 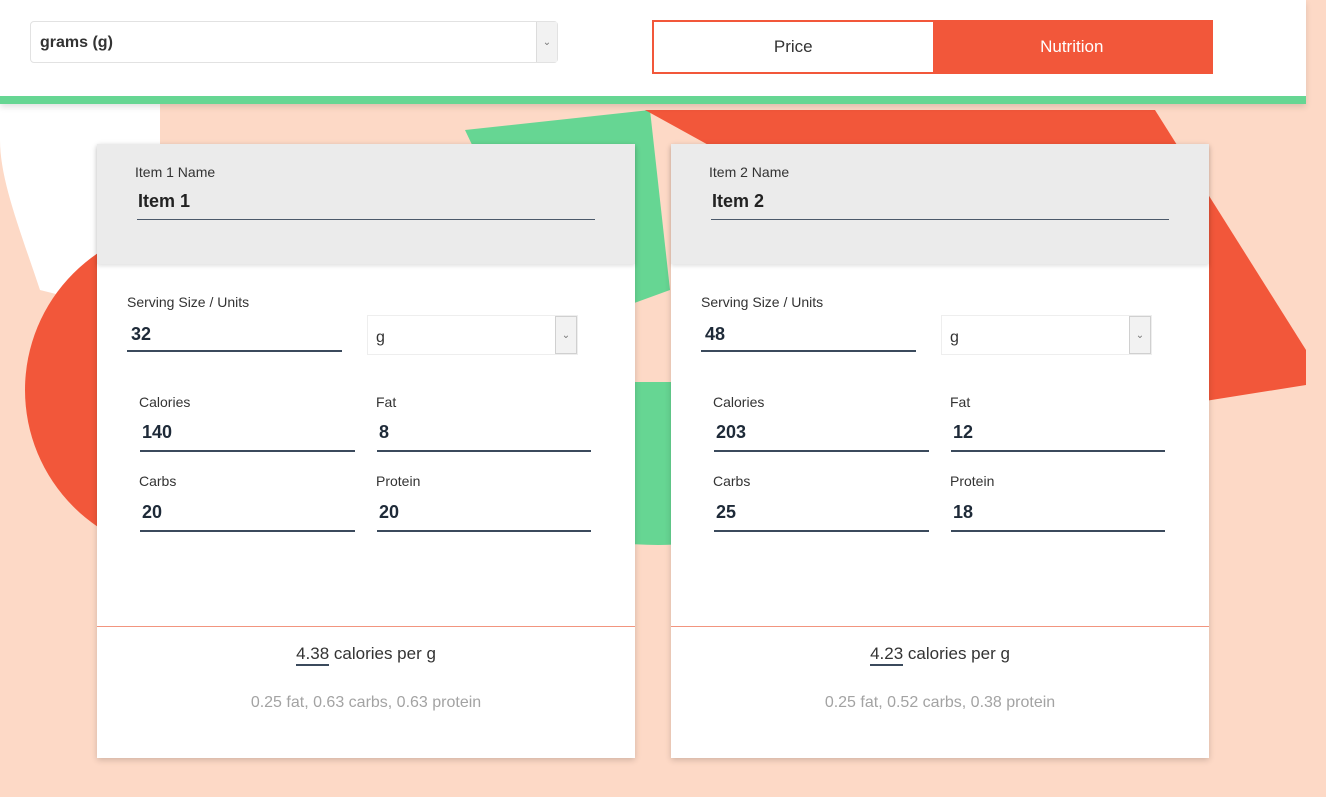 I want to click on calories-per-unit: 4.23 calories per g, so click(x=940, y=655).